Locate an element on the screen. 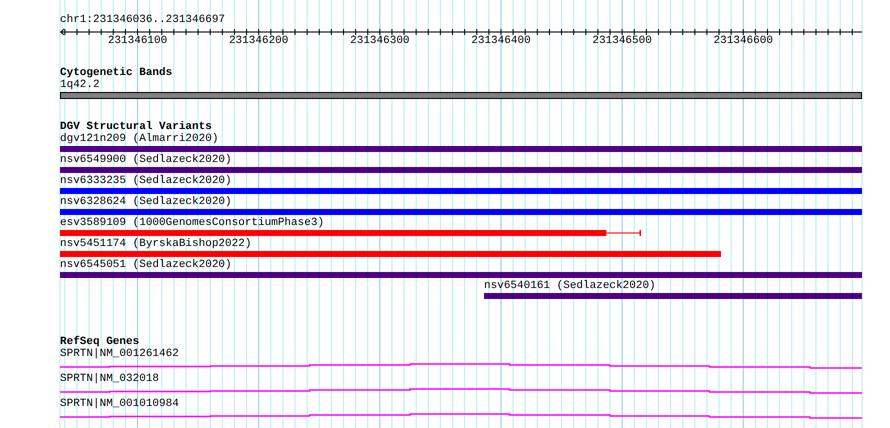 This screenshot has height=428, width=890. tick-label: 231346500 is located at coordinates (622, 41).